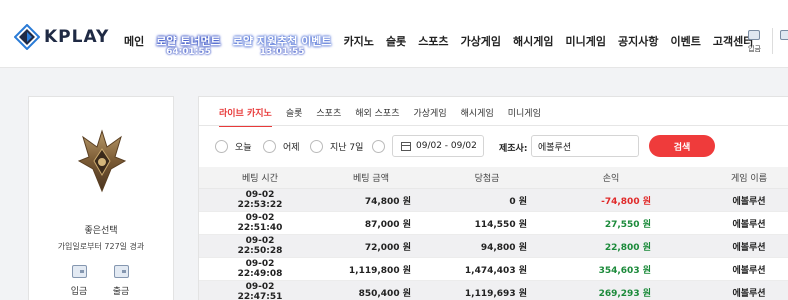 This screenshot has height=300, width=788. I want to click on nav-item-7: 해시게임, so click(533, 41).